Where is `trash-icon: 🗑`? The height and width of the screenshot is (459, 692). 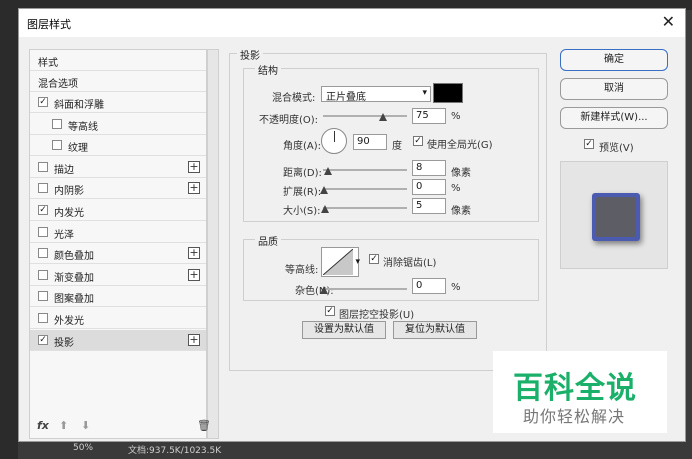 trash-icon: 🗑 is located at coordinates (204, 425).